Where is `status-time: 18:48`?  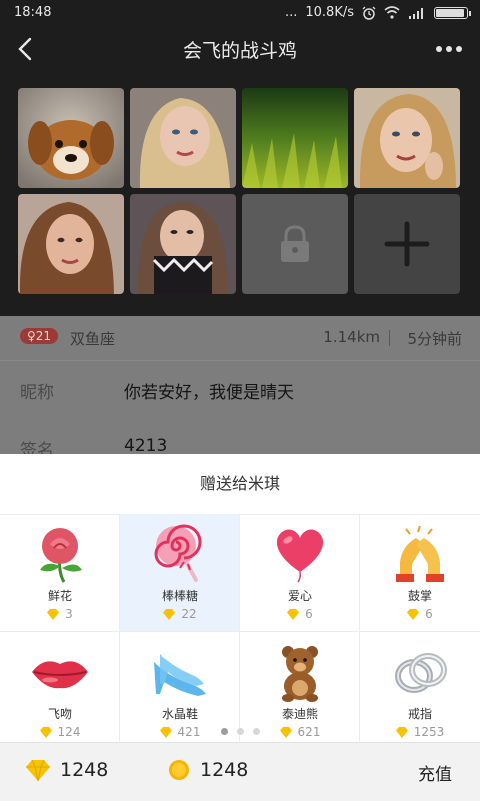
status-time: 18:48 is located at coordinates (33, 12).